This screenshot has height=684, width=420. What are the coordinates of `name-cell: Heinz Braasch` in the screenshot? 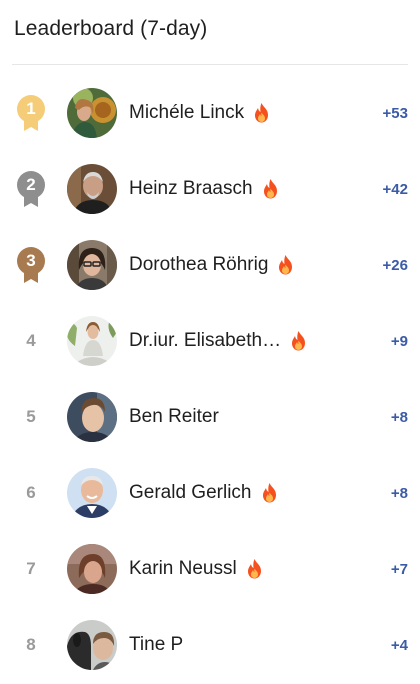 It's located at (204, 189).